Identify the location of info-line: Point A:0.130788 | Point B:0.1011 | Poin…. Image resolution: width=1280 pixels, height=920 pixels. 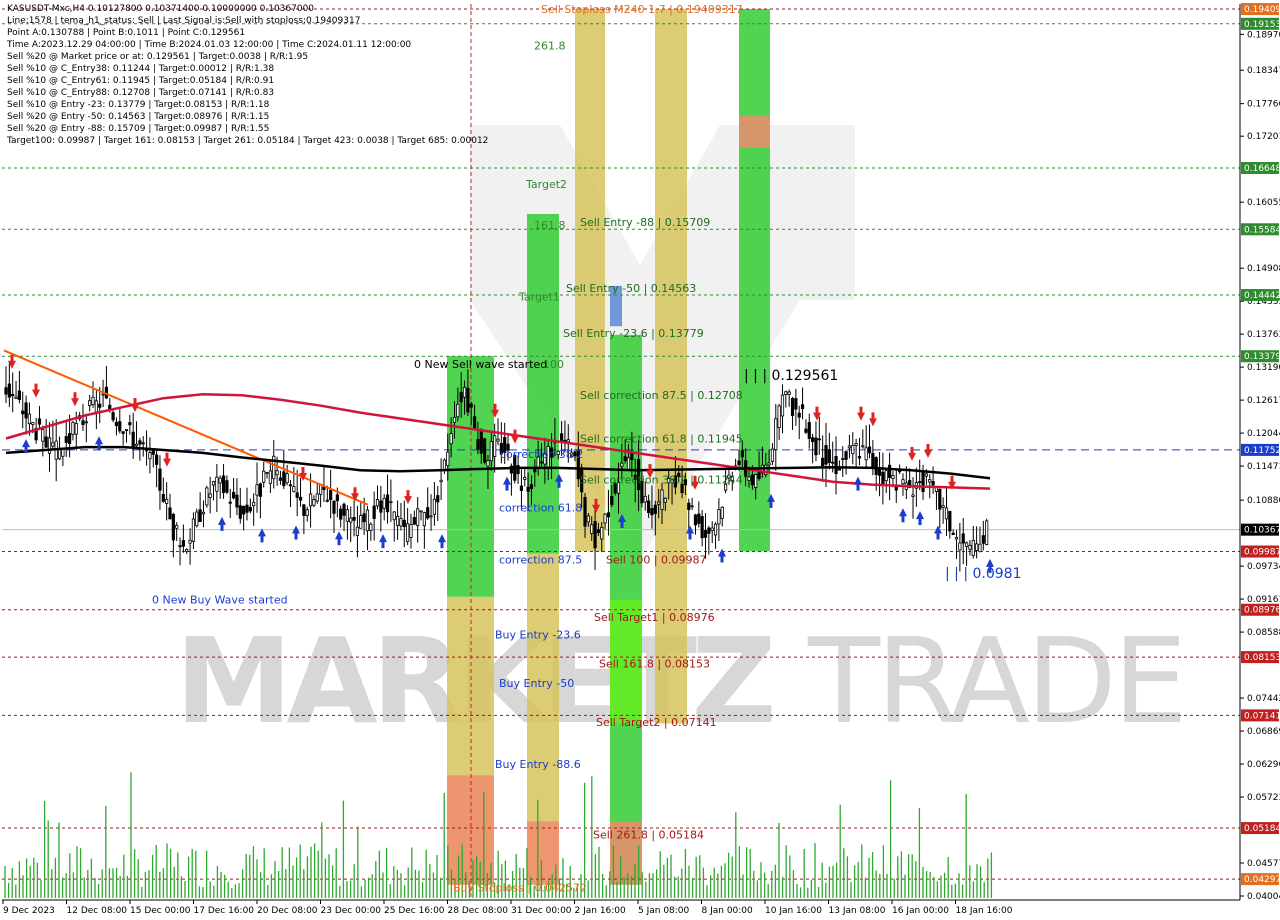
(126, 33).